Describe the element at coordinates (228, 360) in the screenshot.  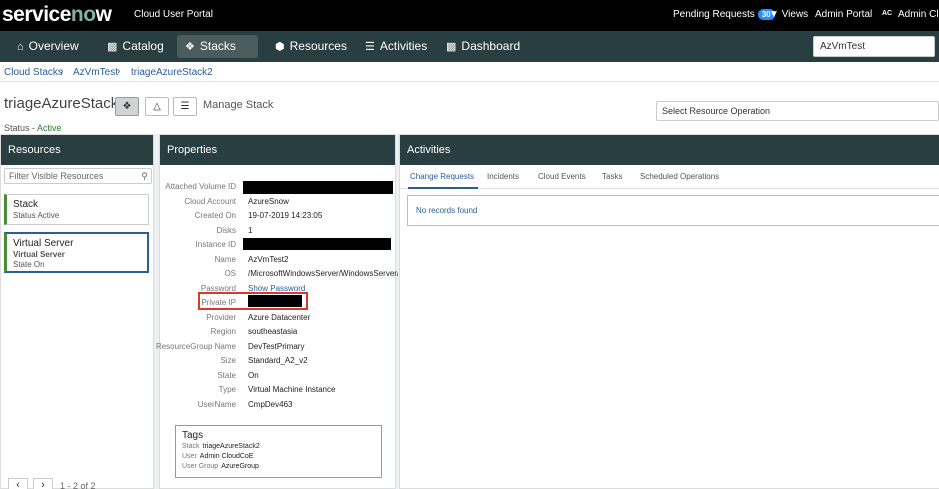
I see `property-label: Size` at that location.